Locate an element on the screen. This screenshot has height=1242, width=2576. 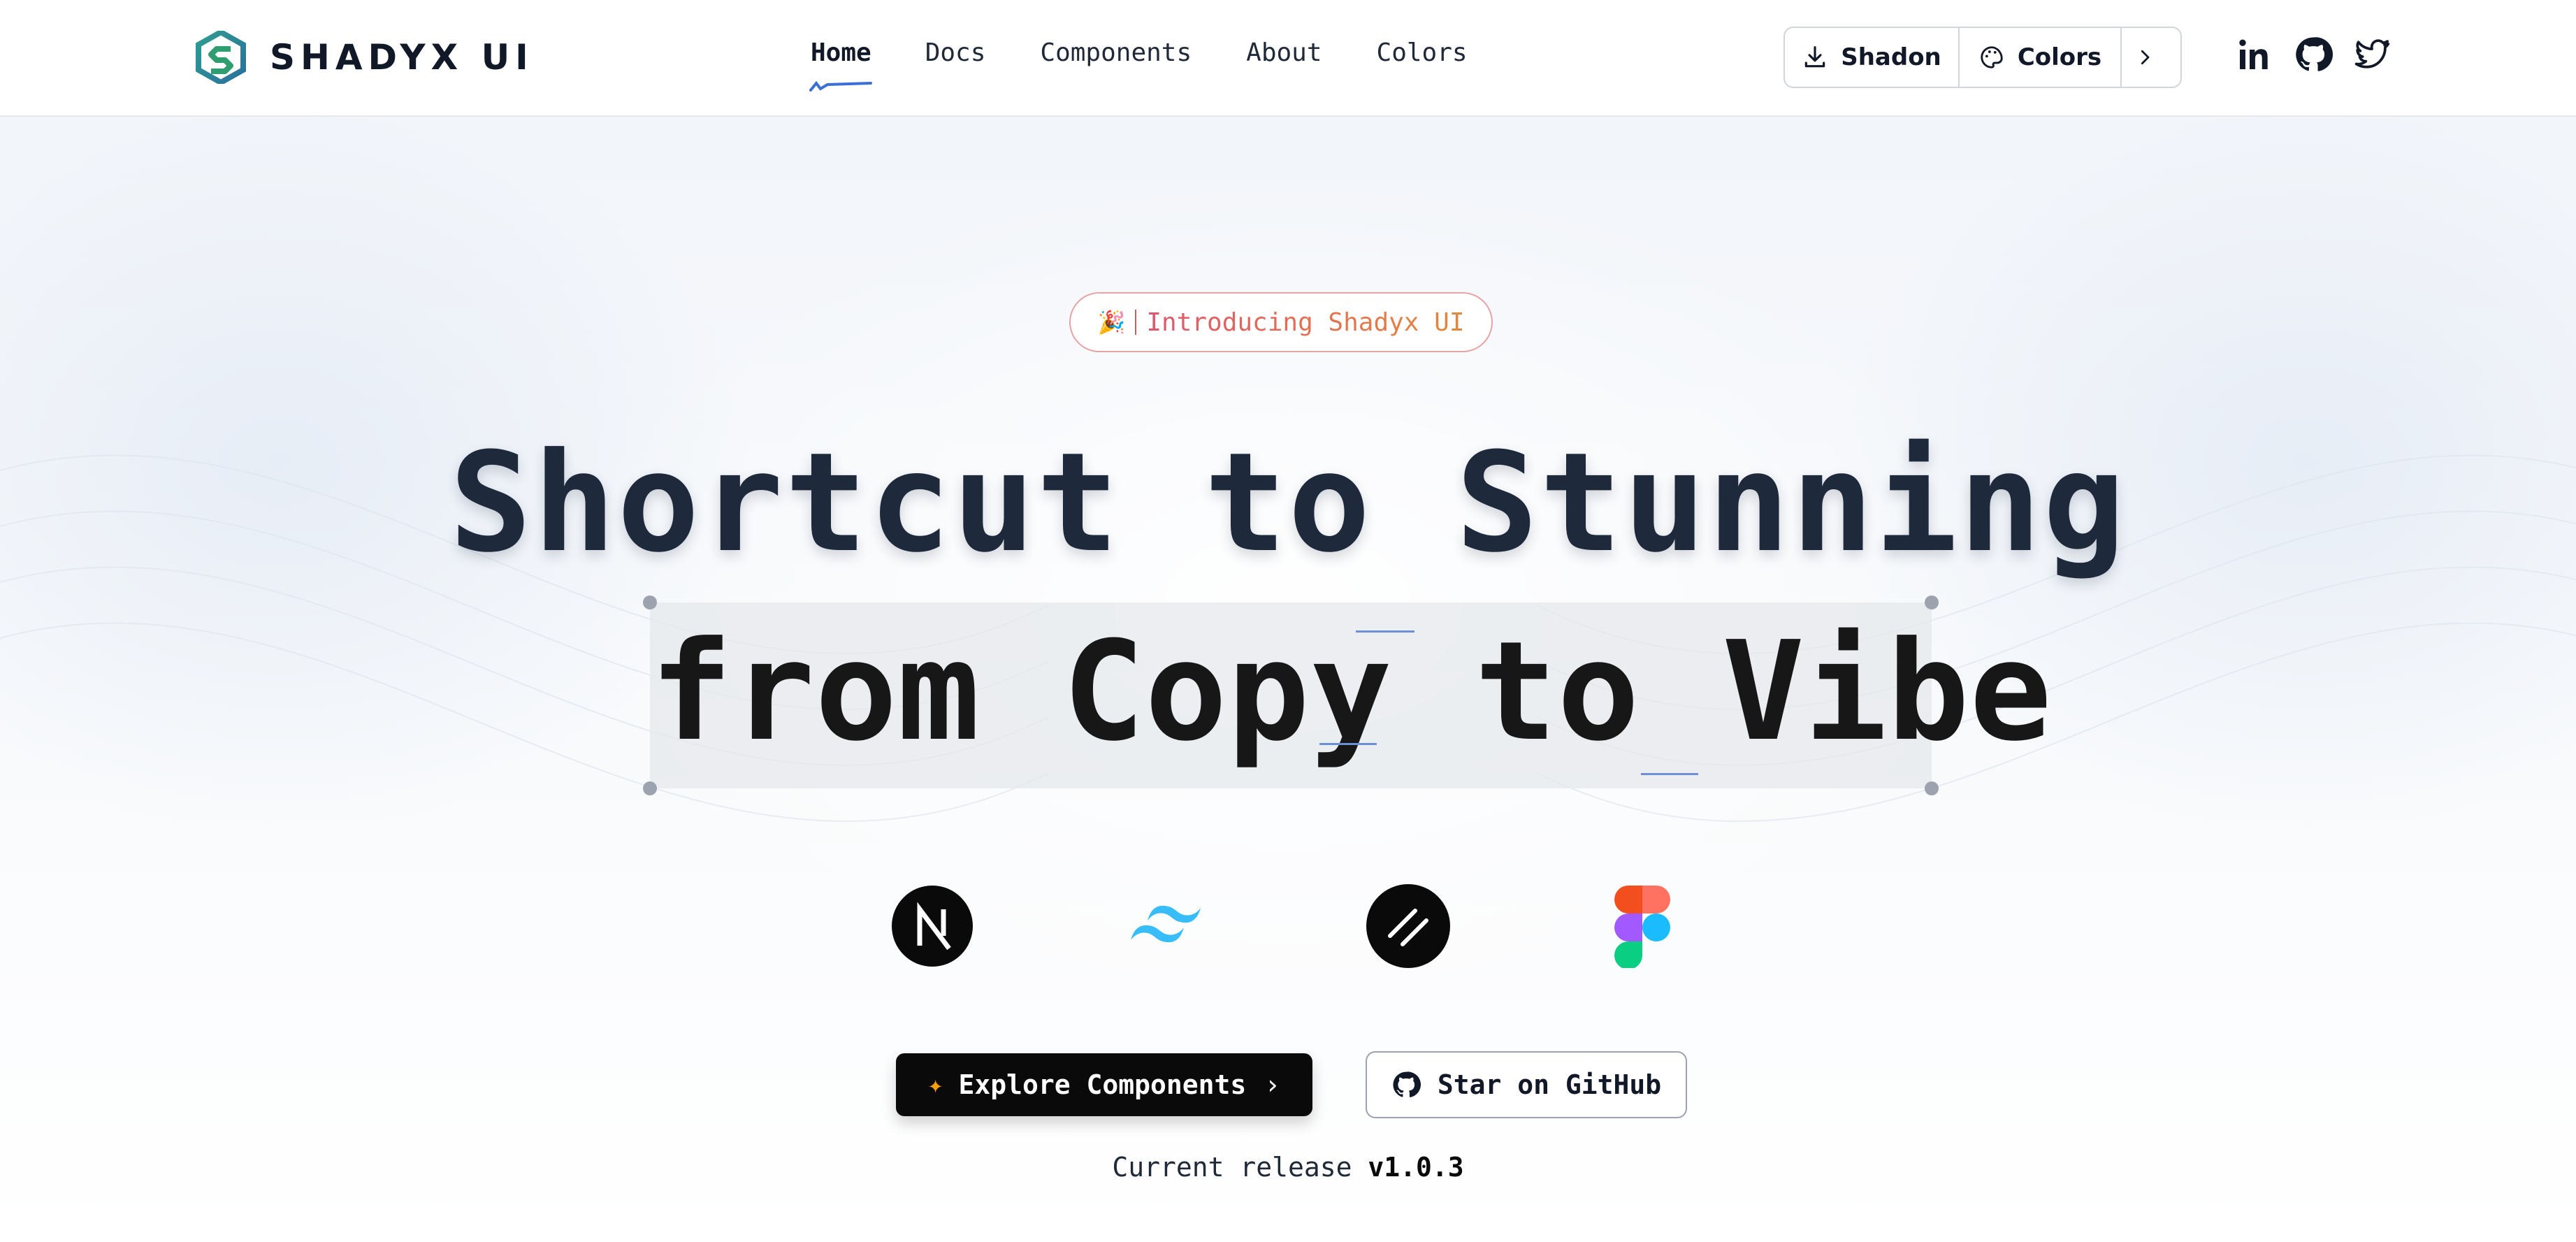
release-info: Current release v1.0.3 is located at coordinates (1288, 1167).